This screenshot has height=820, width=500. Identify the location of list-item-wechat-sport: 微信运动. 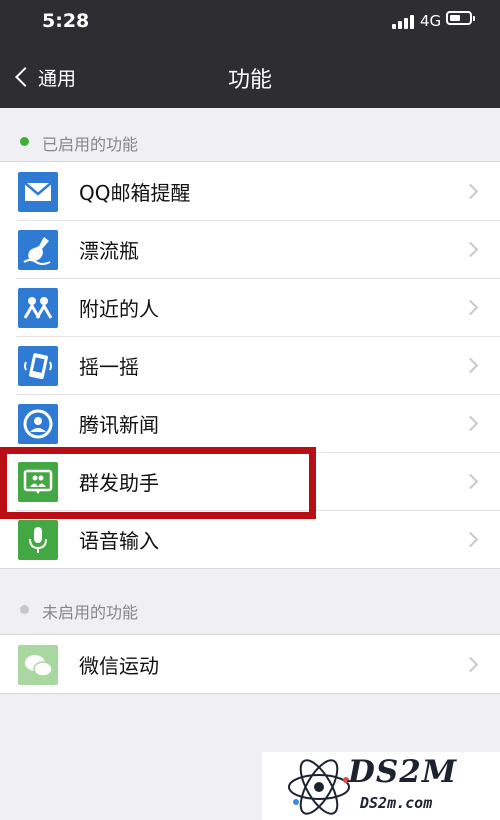
(250, 664).